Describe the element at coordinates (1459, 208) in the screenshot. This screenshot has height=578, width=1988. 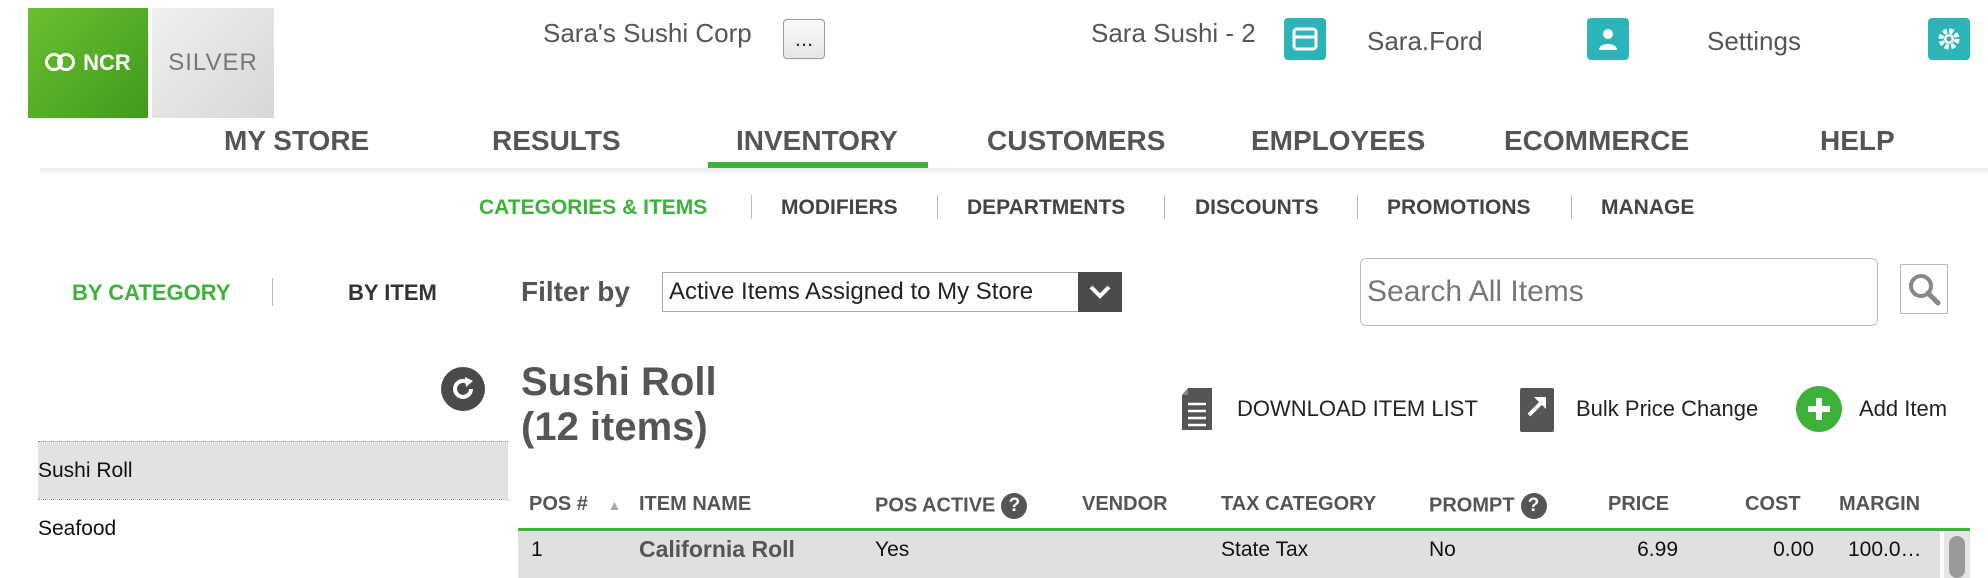
I see `subnav-promotions: PROMOTIONS` at that location.